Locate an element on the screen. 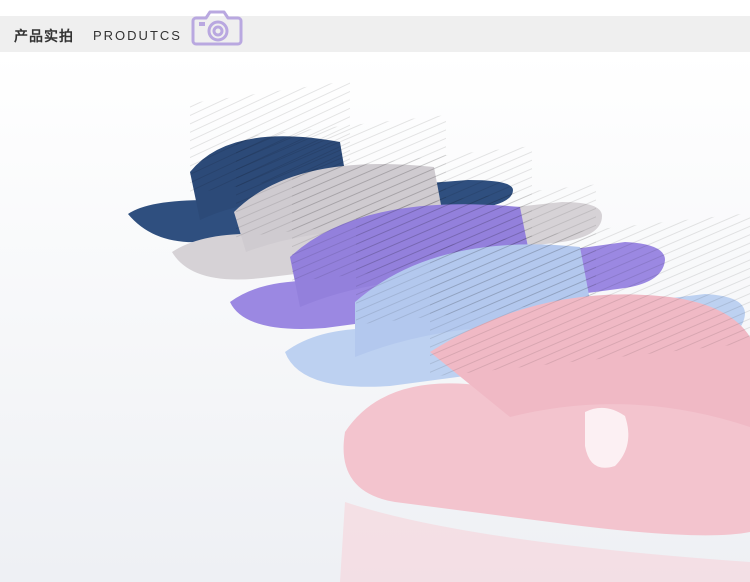  section-title-en: PRODUTCS is located at coordinates (137, 35).